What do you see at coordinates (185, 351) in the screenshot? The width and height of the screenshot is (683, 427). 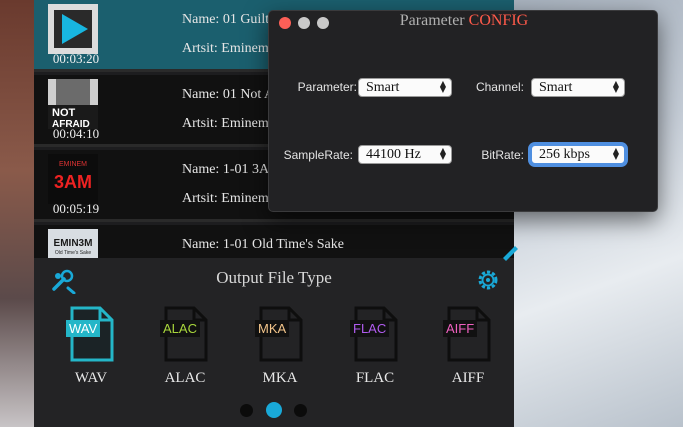 I see `file-type-option-alac: ALAC ALAC` at bounding box center [185, 351].